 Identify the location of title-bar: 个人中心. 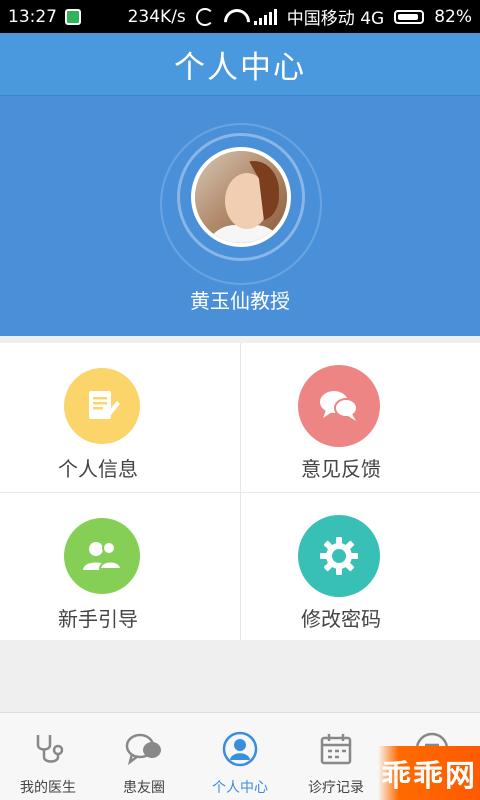
(240, 64).